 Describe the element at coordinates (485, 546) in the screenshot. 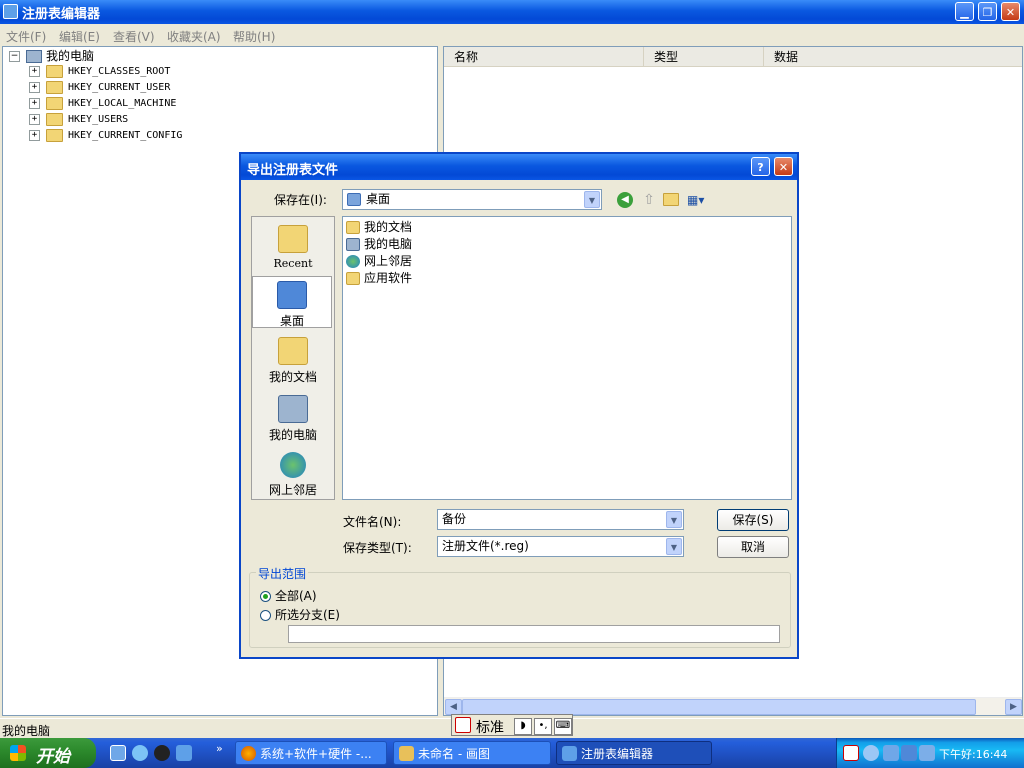

I see `filetype-value: 注册文件(*.reg)` at that location.